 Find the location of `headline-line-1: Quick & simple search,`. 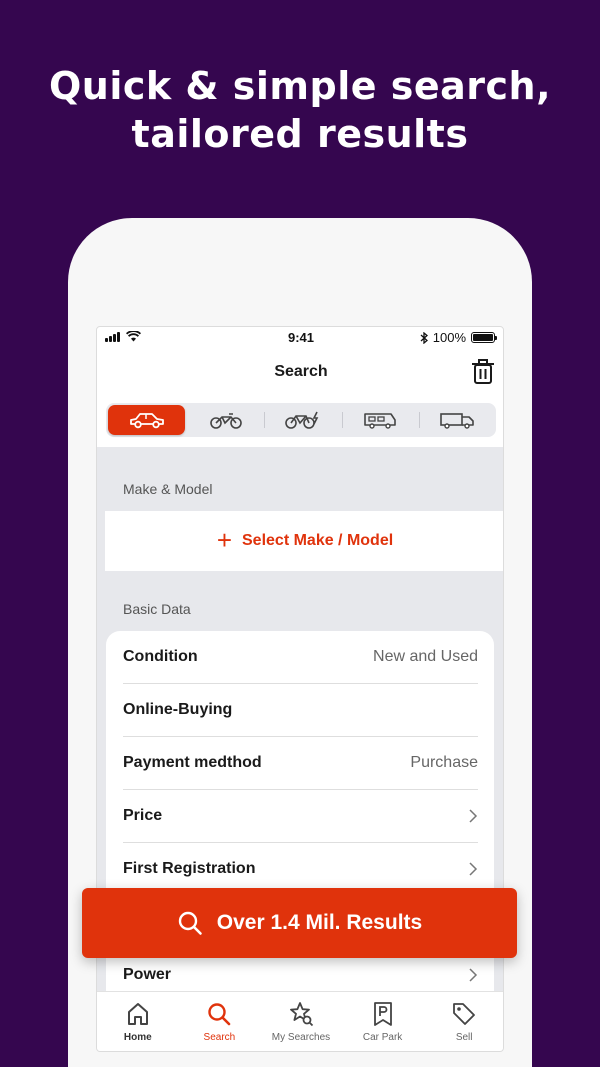

headline-line-1: Quick & simple search, is located at coordinates (300, 86).